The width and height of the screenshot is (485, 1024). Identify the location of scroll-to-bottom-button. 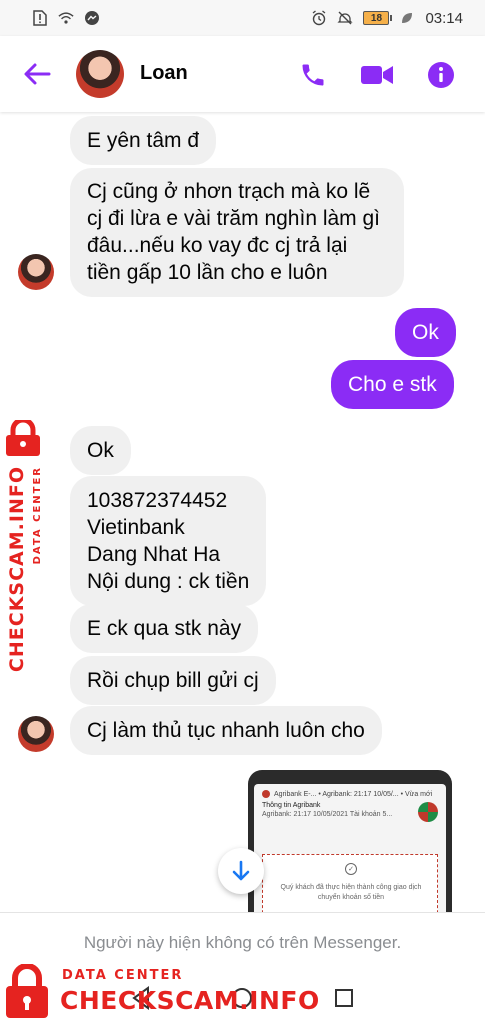
(241, 871).